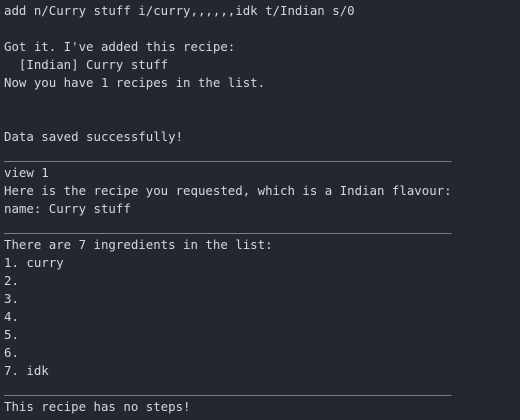 The height and width of the screenshot is (420, 520). What do you see at coordinates (67, 208) in the screenshot?
I see `recipe-name-line: name: Curry stuff` at bounding box center [67, 208].